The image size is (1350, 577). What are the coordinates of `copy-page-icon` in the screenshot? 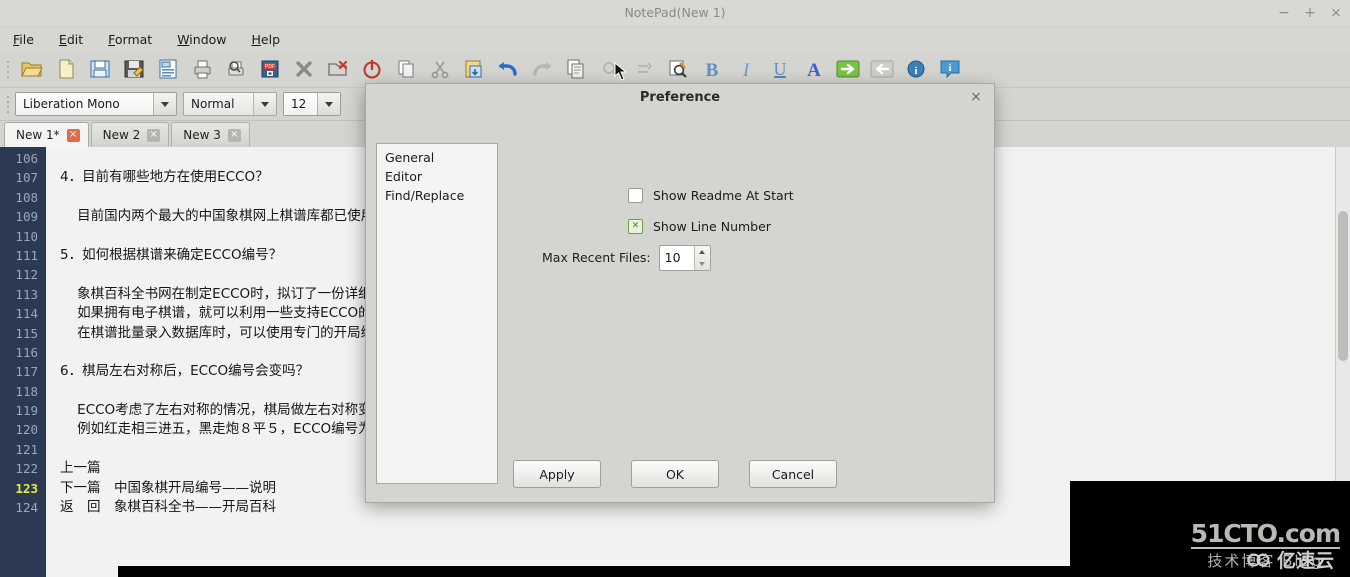 It's located at (406, 69).